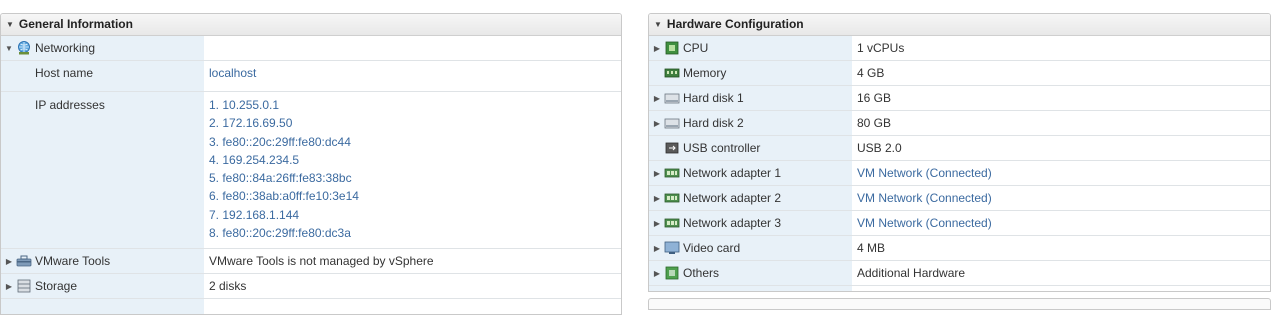 This screenshot has height=315, width=1280. What do you see at coordinates (959, 73) in the screenshot?
I see `hardware-row-memory: Memory 4 GB` at bounding box center [959, 73].